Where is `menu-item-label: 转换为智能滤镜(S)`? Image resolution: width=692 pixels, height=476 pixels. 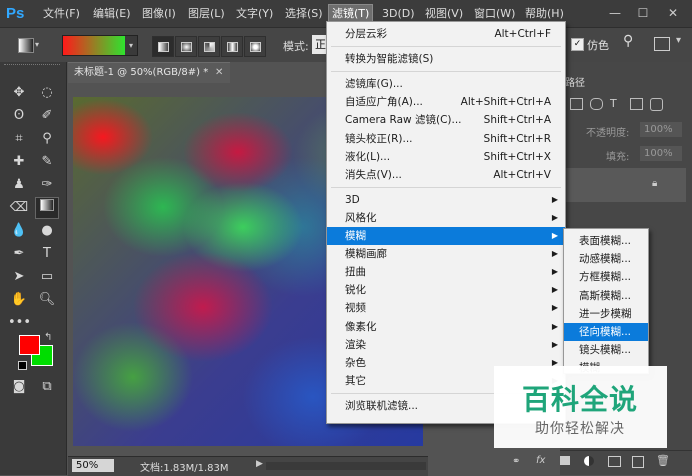
menu-item-label: 转换为智能滤镜(S) is located at coordinates (389, 59).